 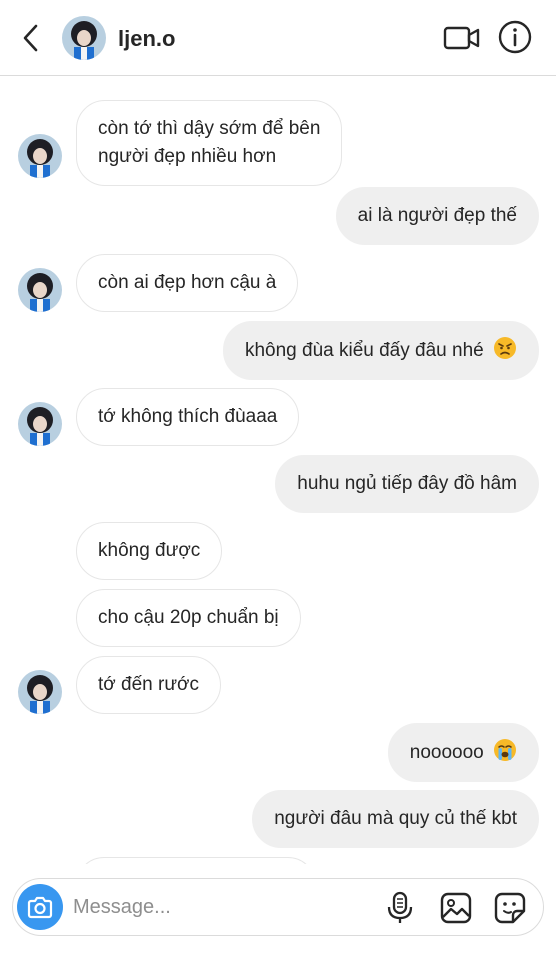 I want to click on info-icon, so click(x=515, y=37).